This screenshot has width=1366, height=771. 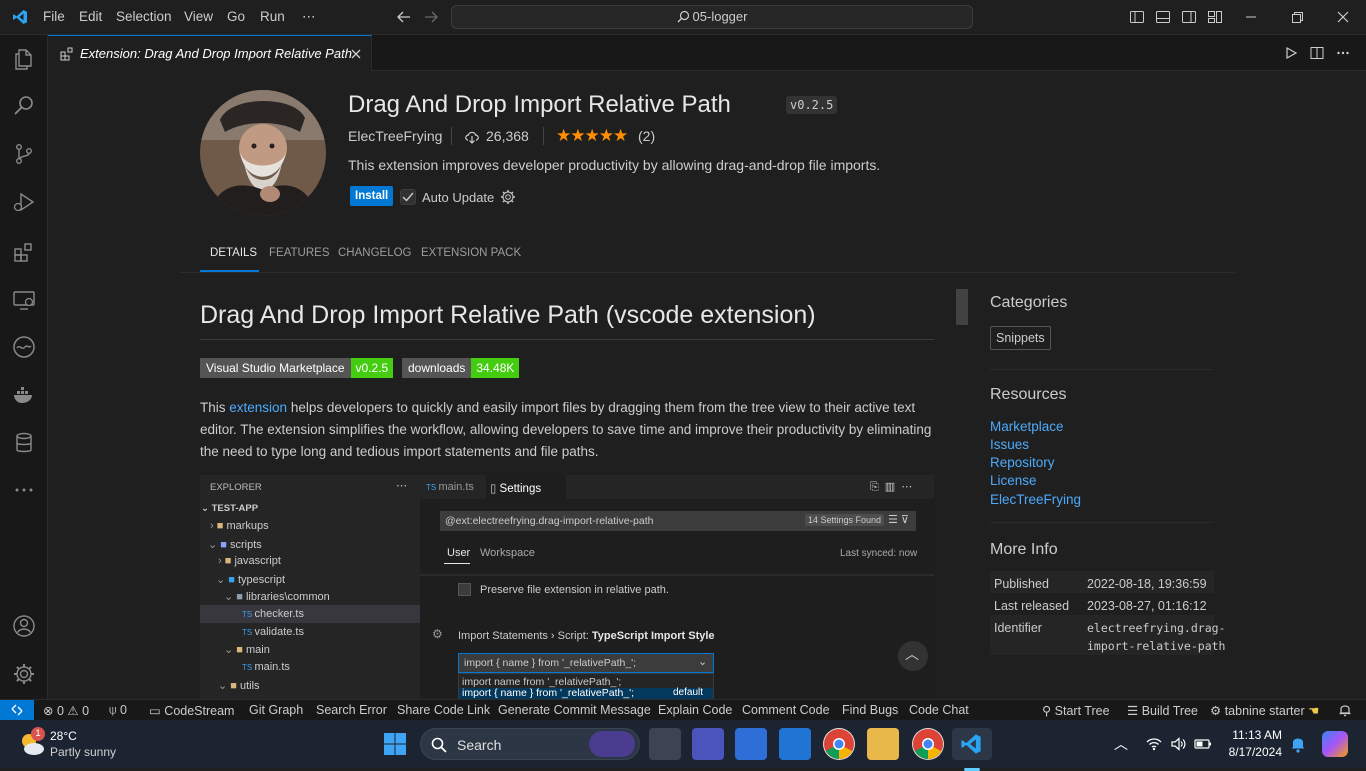 I want to click on menu-view: View, so click(x=198, y=16).